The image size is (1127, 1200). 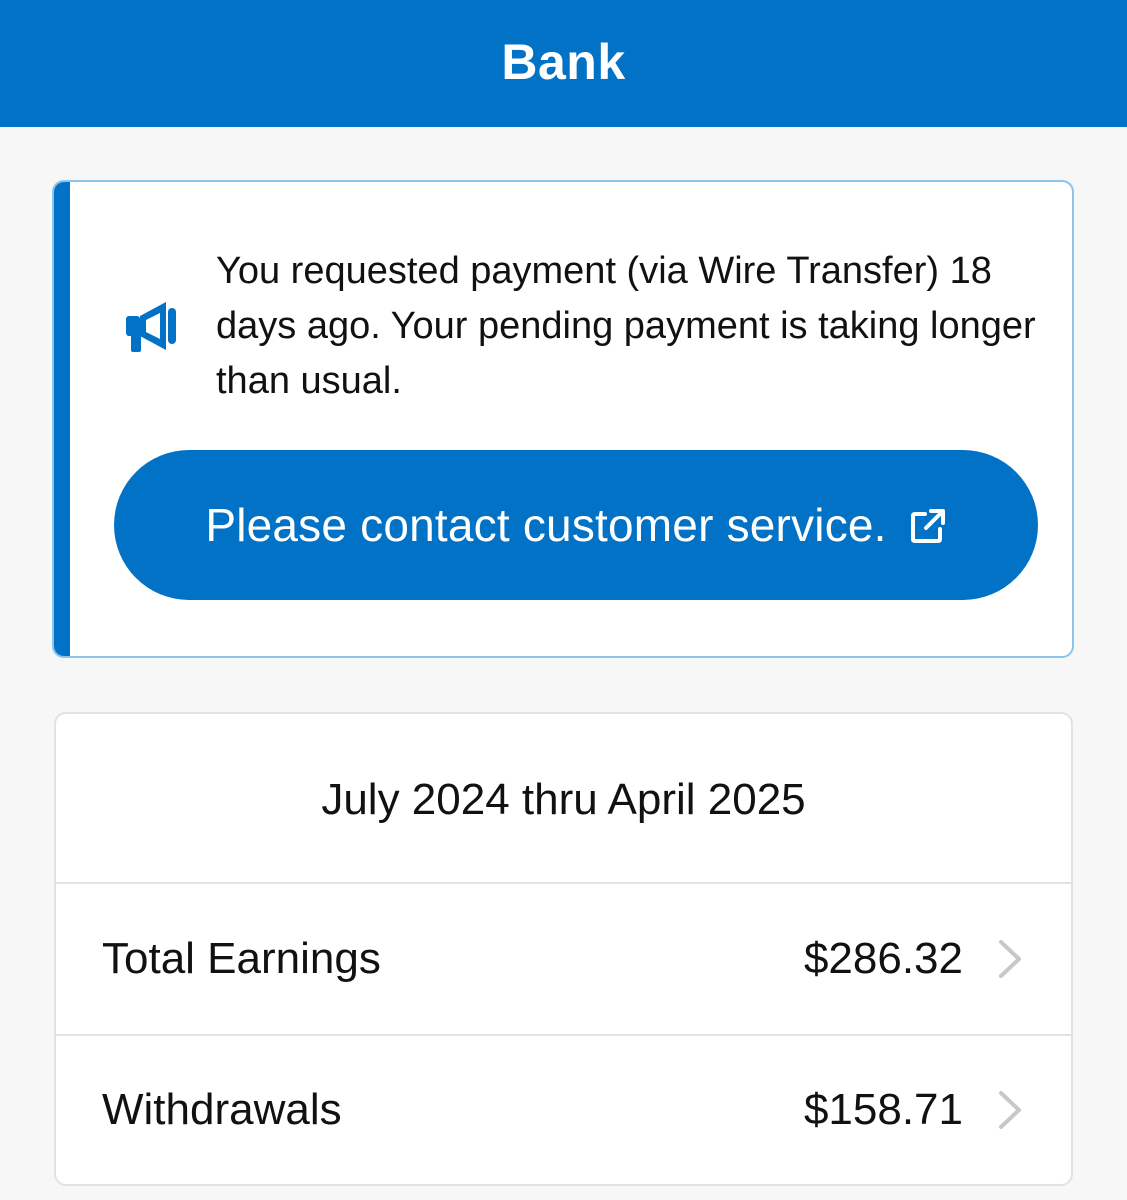 I want to click on period-header: July 2024 thru April 2025, so click(x=563, y=799).